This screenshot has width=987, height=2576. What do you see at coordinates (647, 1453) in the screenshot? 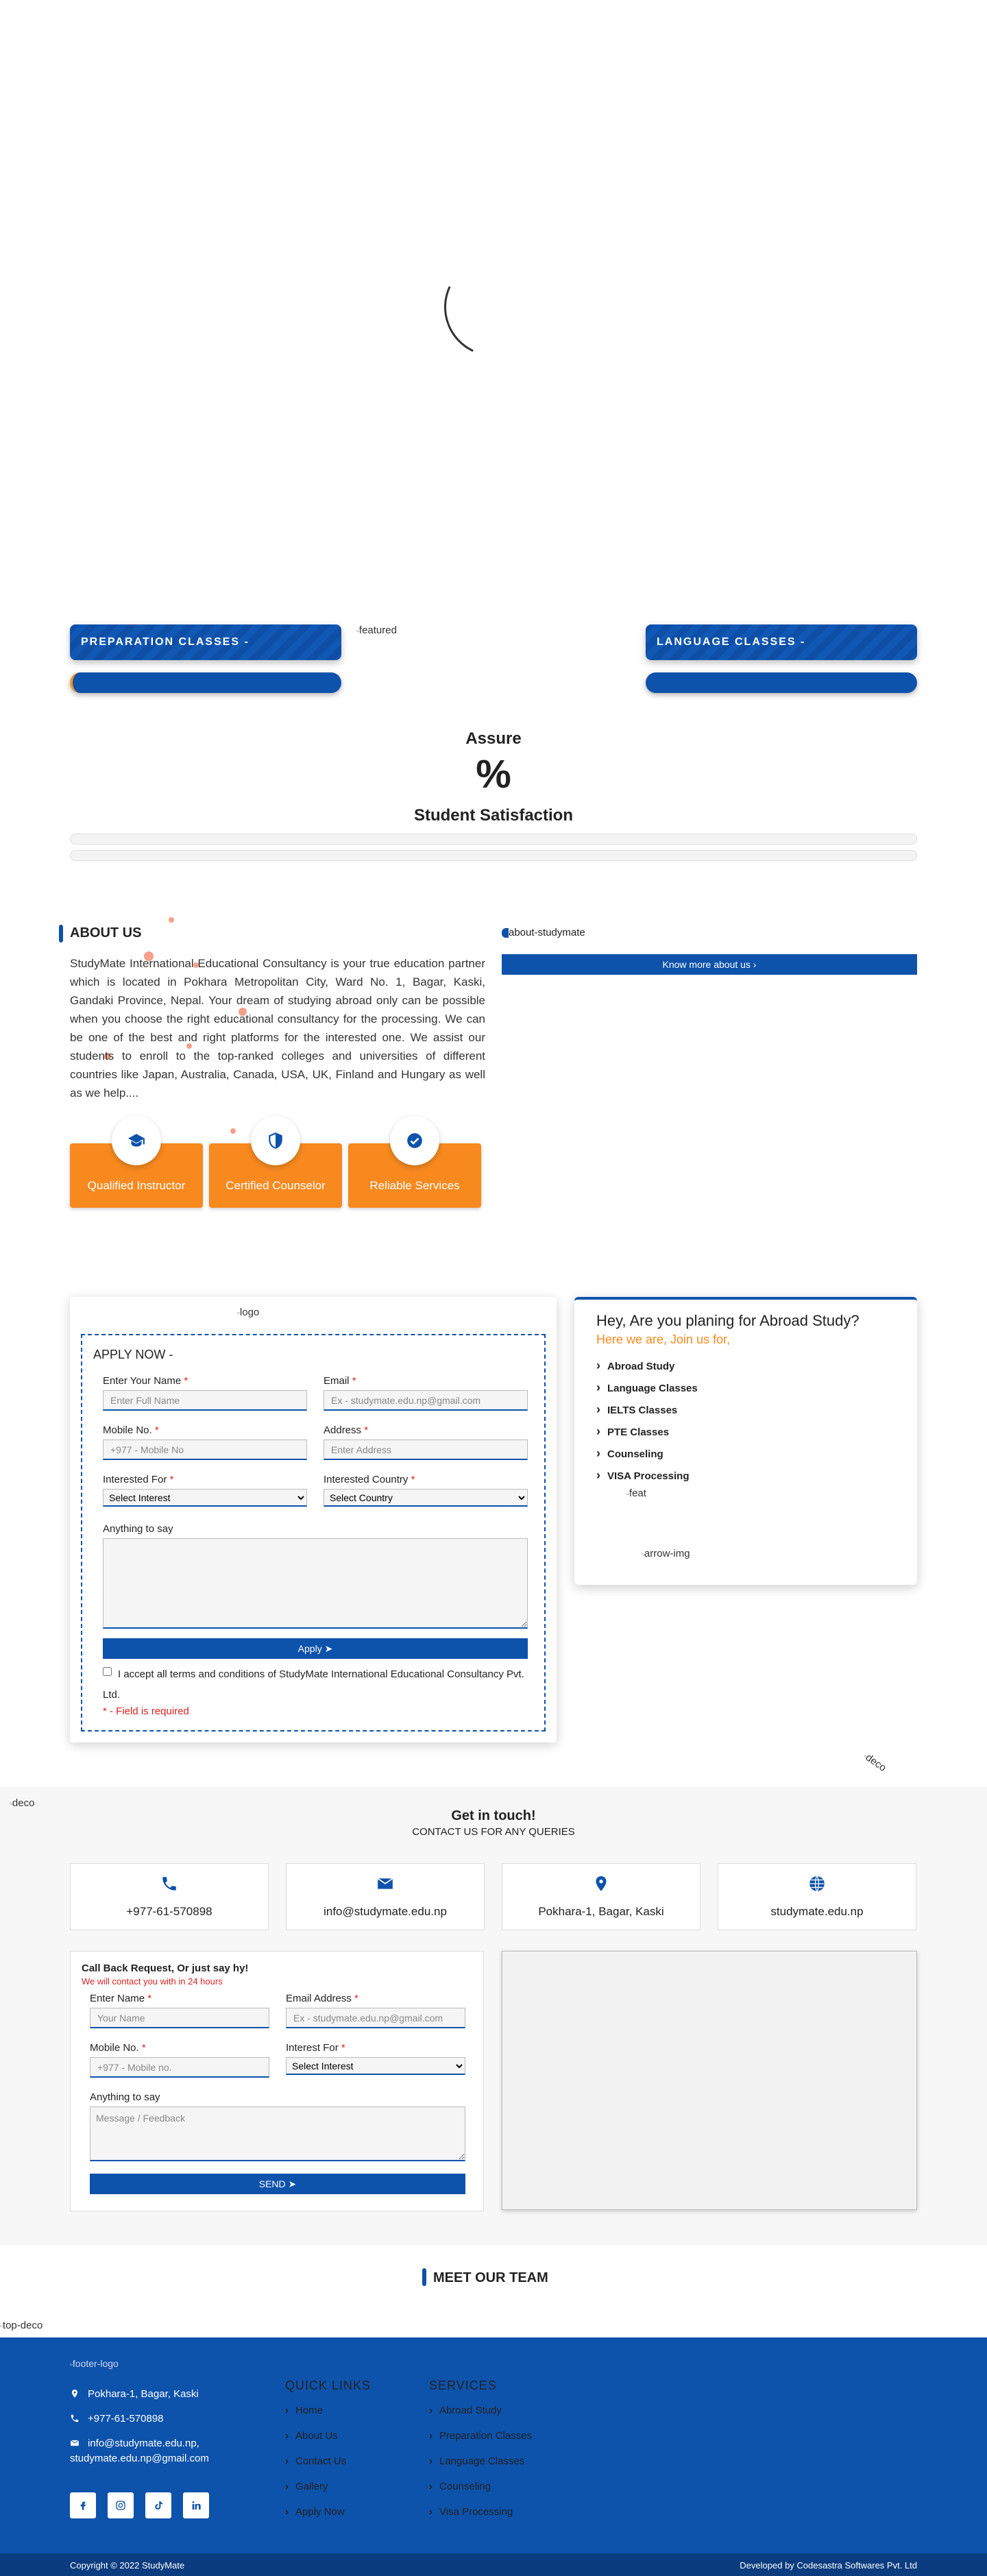
I see `list-item: Counseling` at bounding box center [647, 1453].